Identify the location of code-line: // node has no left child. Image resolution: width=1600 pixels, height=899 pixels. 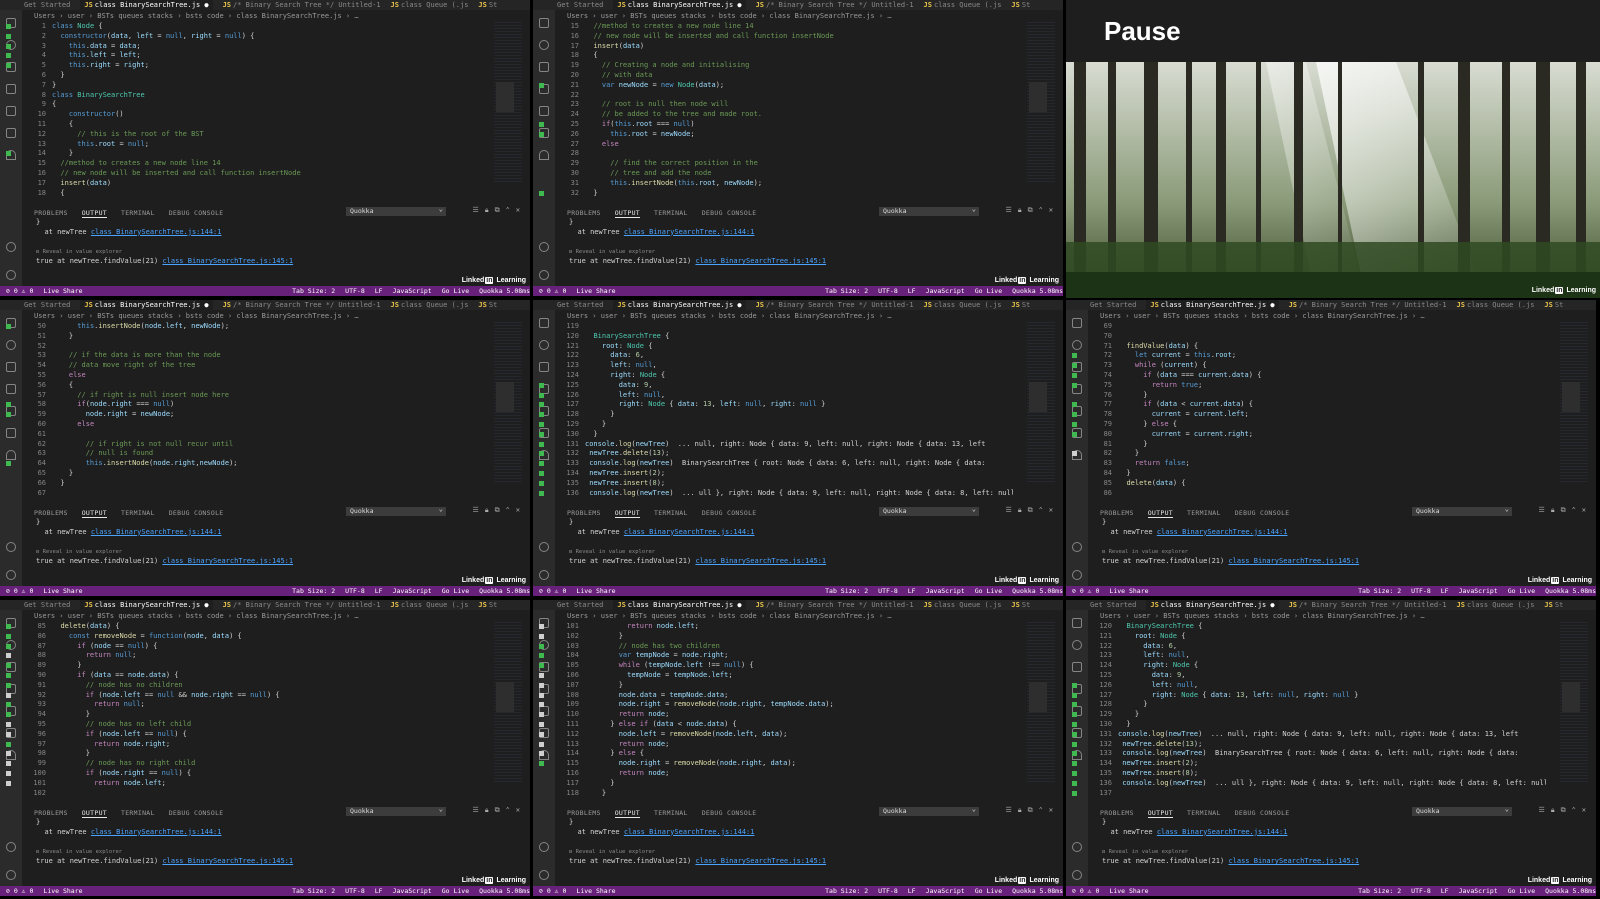
(266, 725).